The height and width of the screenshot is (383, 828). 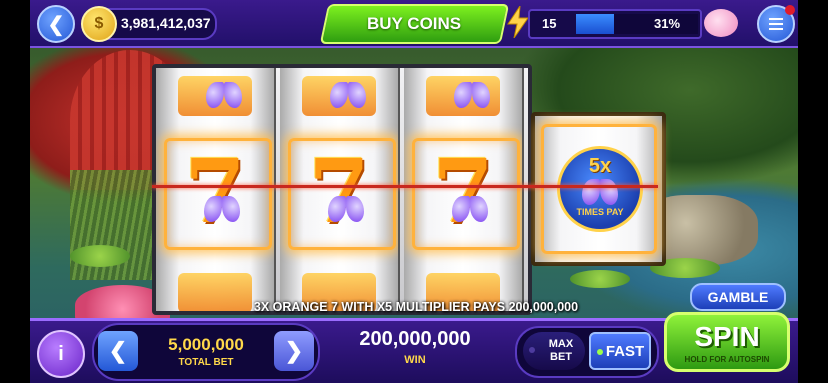 I want to click on speed-panel: MAX BET FAST, so click(x=587, y=352).